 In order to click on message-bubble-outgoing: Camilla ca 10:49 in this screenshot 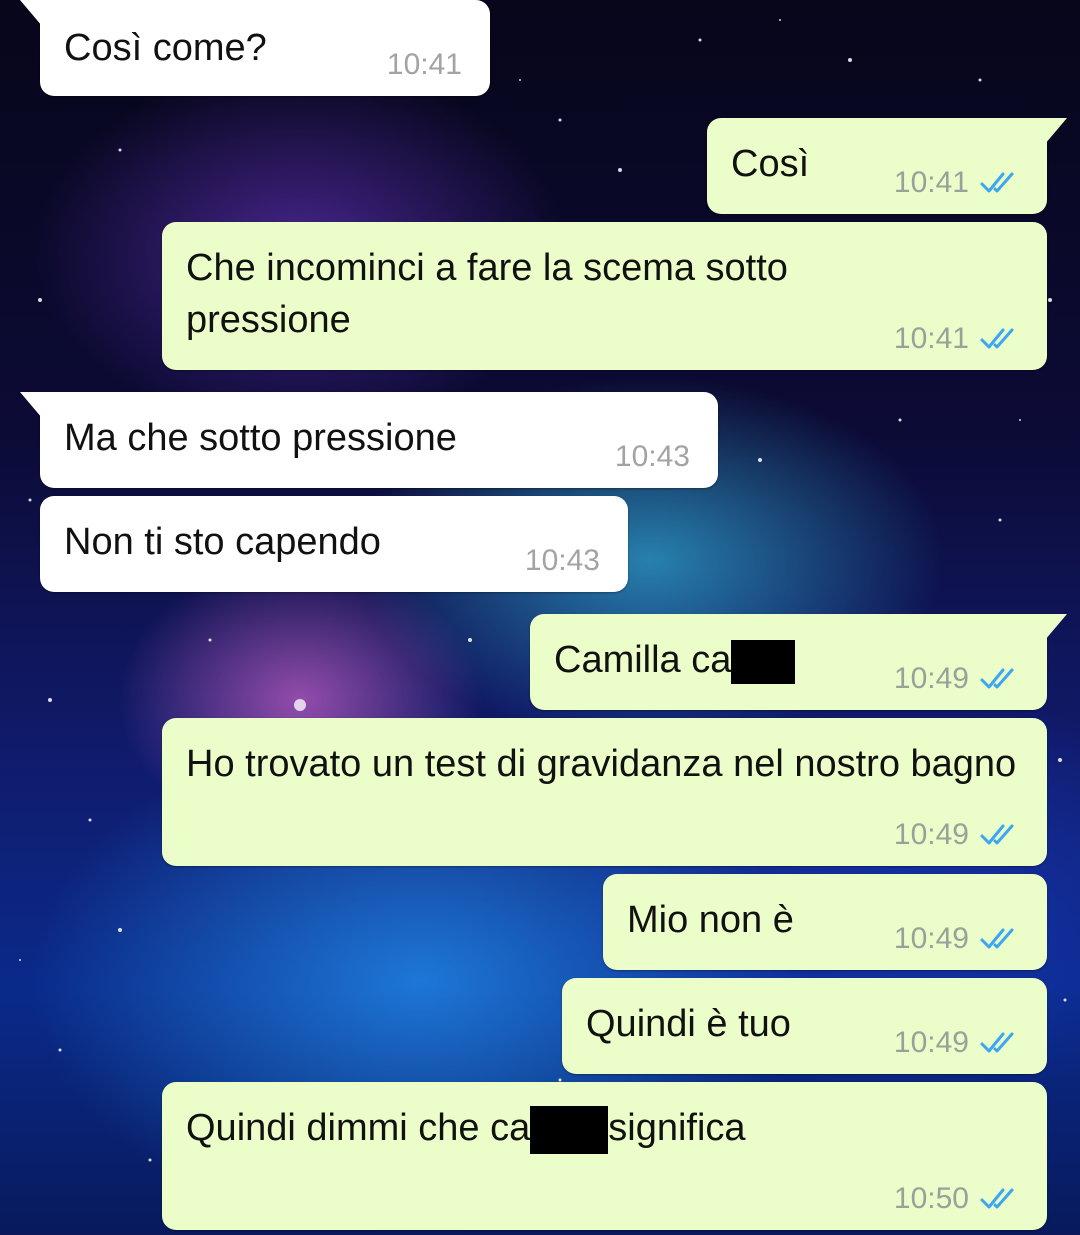, I will do `click(798, 662)`.